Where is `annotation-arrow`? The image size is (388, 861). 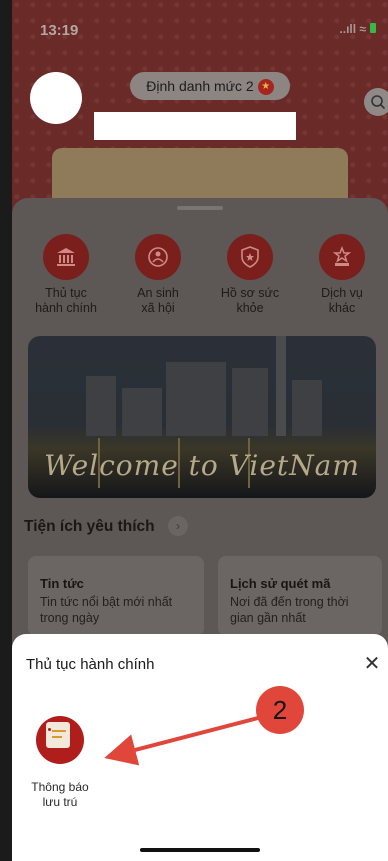 annotation-arrow is located at coordinates (181, 741).